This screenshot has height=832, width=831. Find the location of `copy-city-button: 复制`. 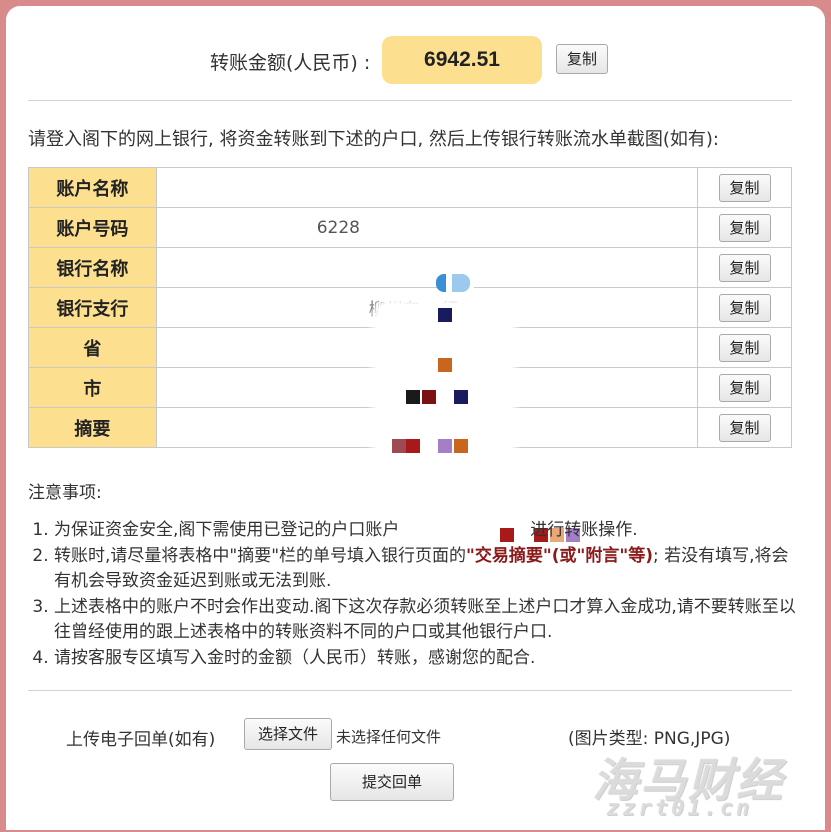

copy-city-button: 复制 is located at coordinates (744, 387).